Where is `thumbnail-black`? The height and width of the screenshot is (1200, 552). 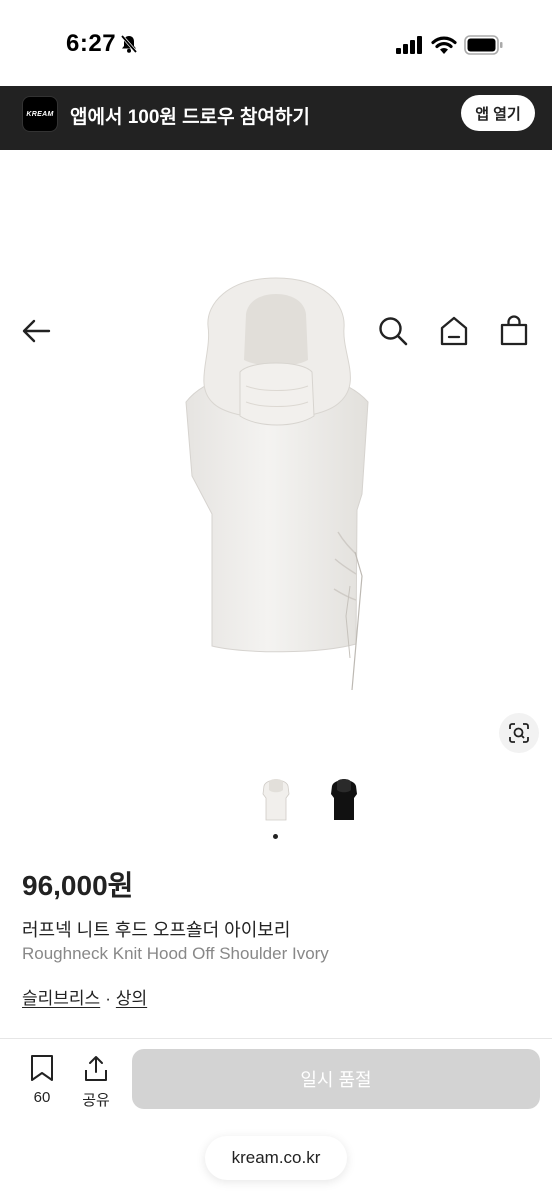 thumbnail-black is located at coordinates (344, 798).